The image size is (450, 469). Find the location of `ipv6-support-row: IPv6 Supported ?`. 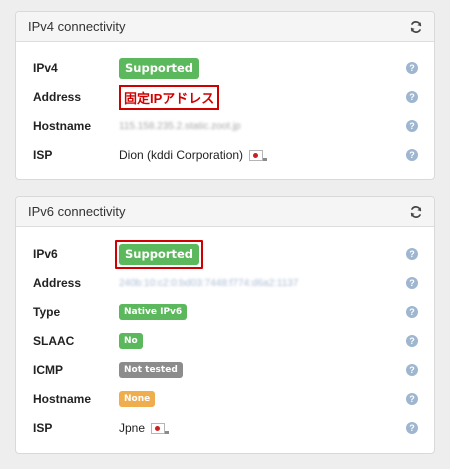

ipv6-support-row: IPv6 Supported ? is located at coordinates (226, 254).